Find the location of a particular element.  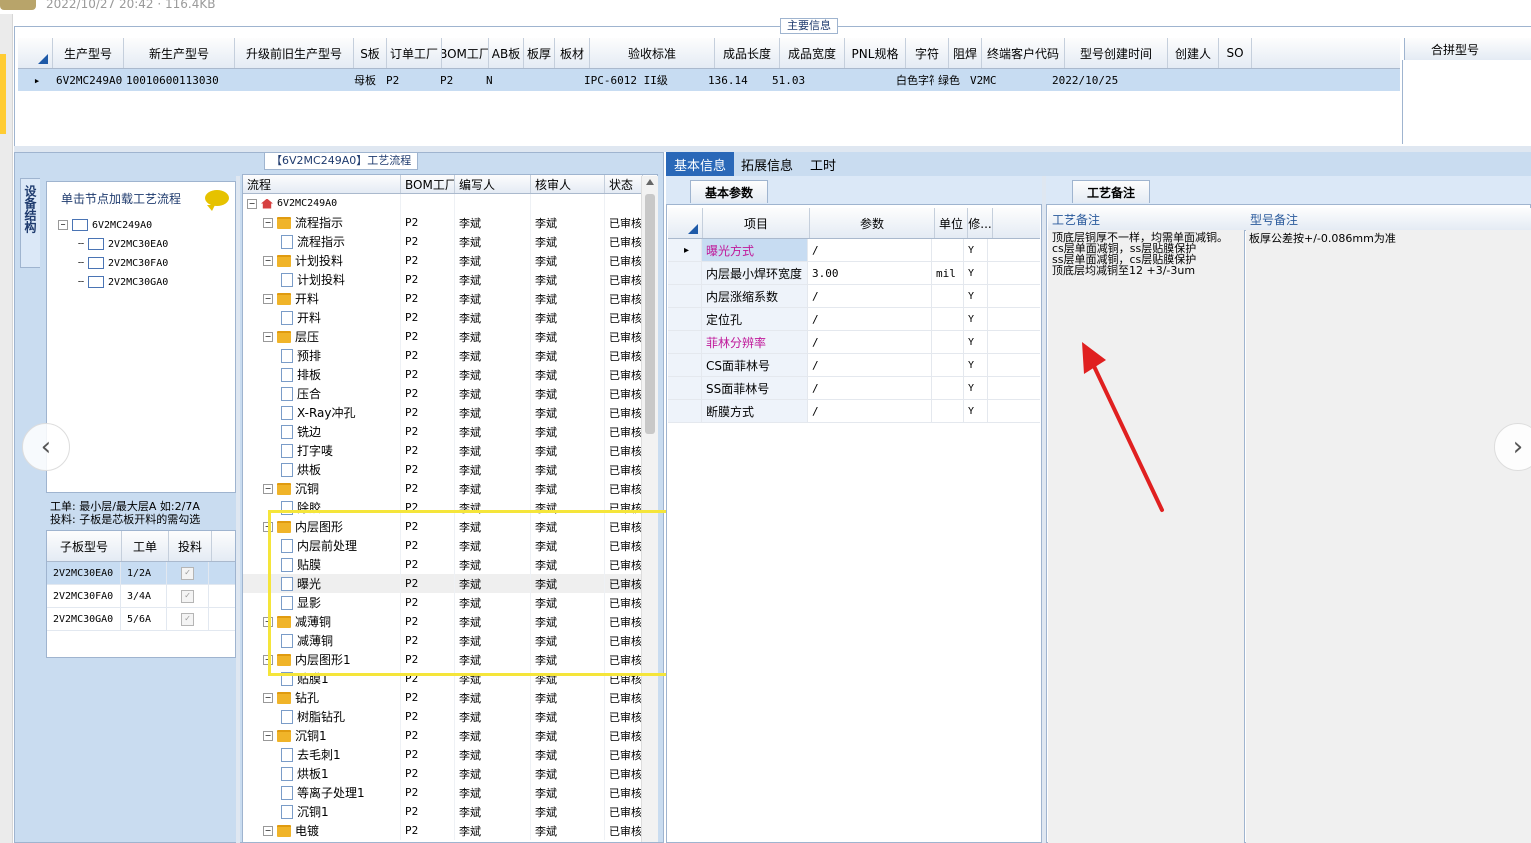

grid-cell: V2MC is located at coordinates (1007, 80).